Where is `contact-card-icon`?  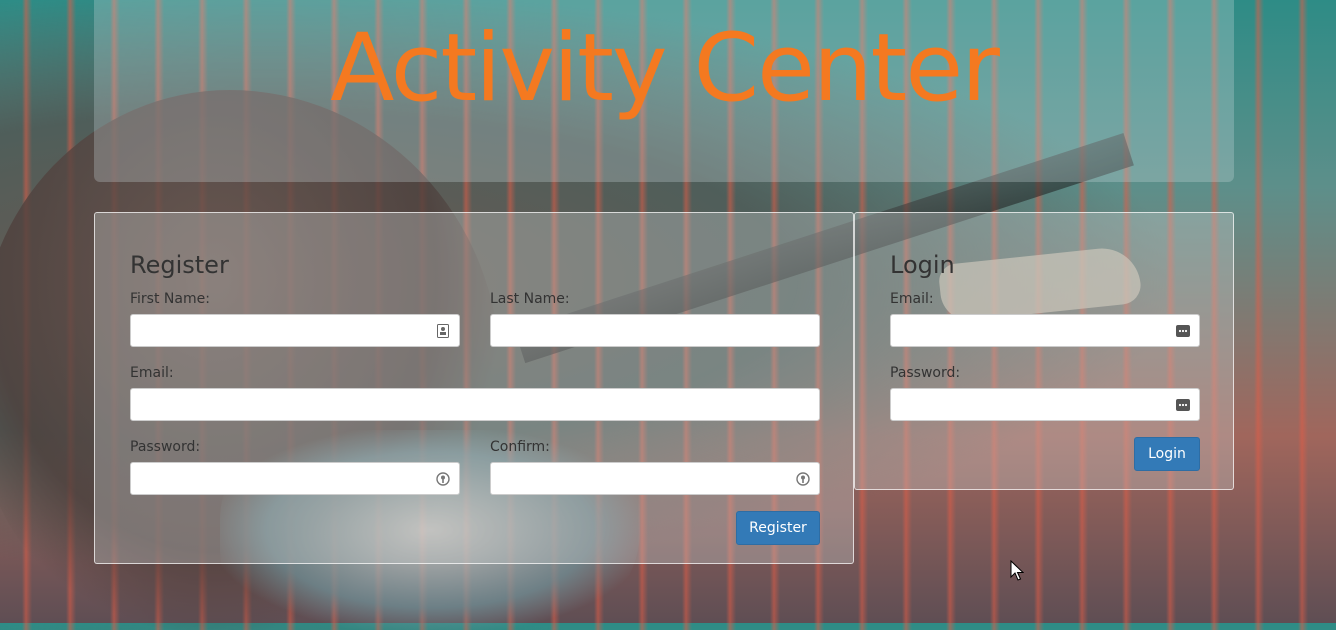 contact-card-icon is located at coordinates (442, 330).